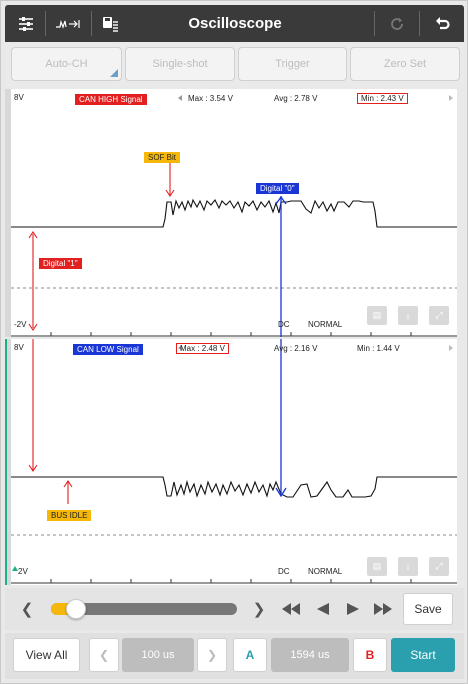  I want to click on footer-row: View All ❮ 100 us ❯ A 1594 us B Start, so click(234, 656).